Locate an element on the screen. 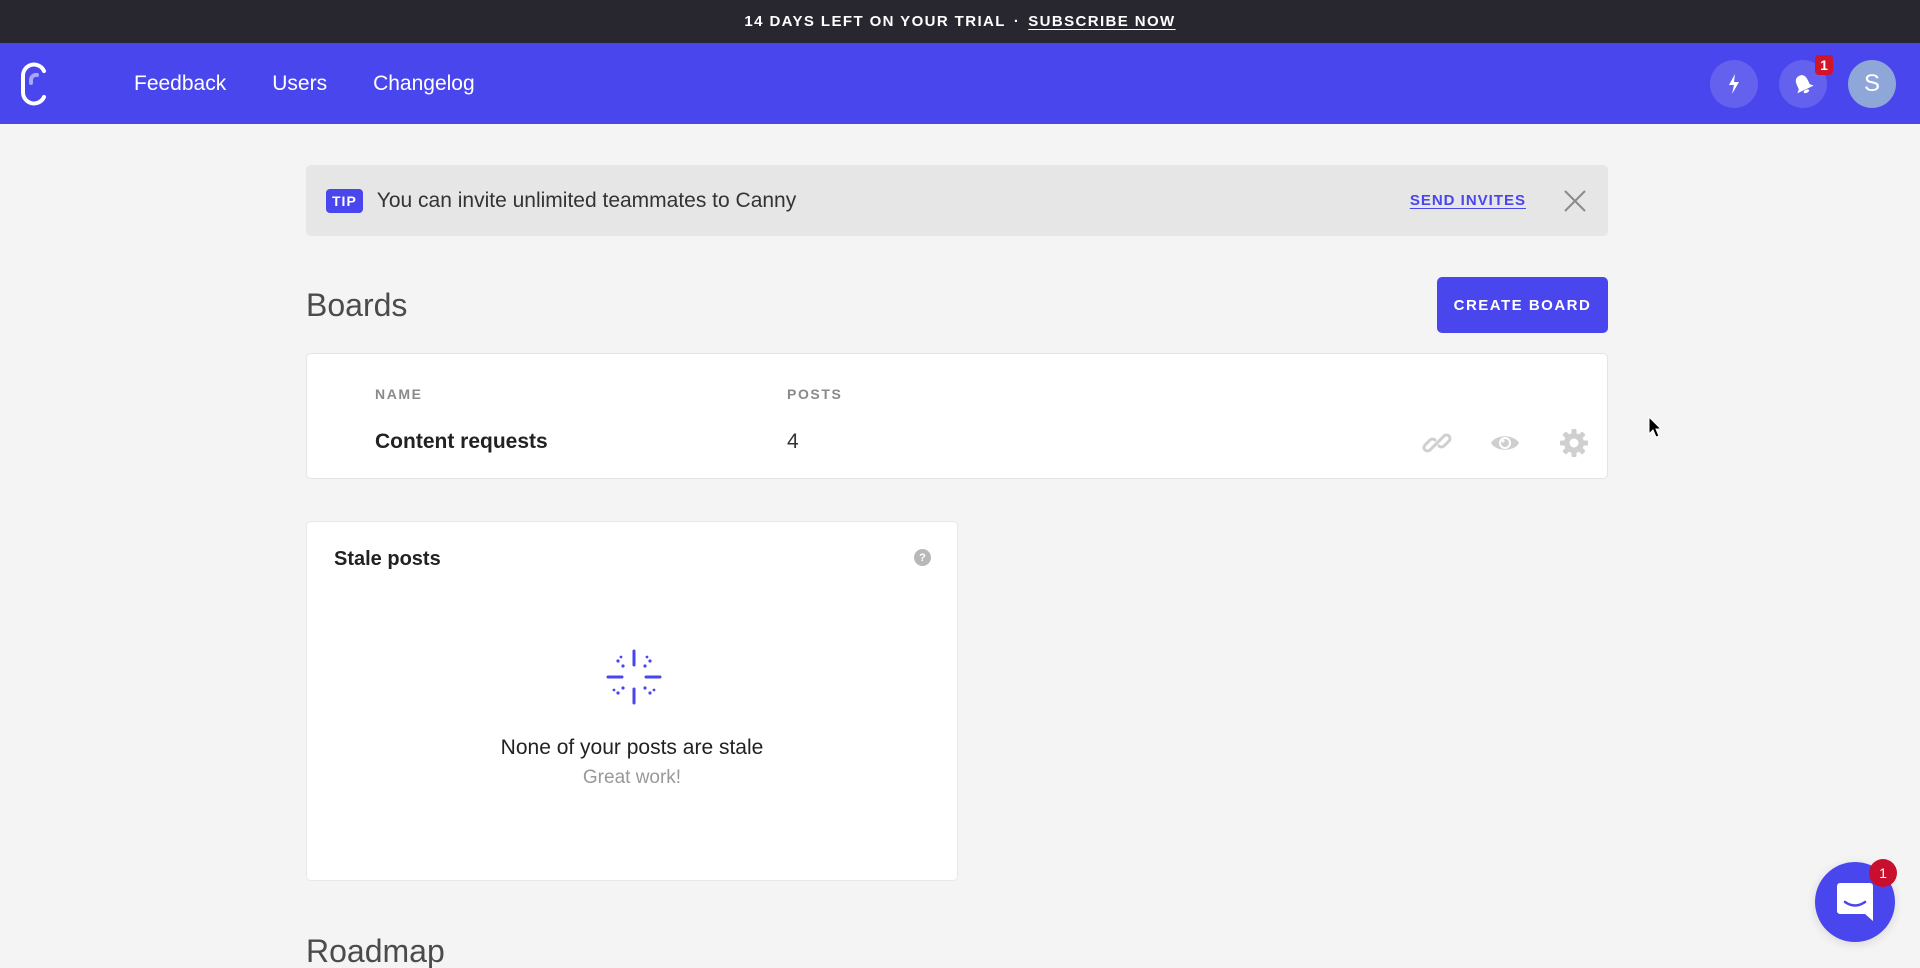  table-row: Content requests 4 is located at coordinates (957, 447).